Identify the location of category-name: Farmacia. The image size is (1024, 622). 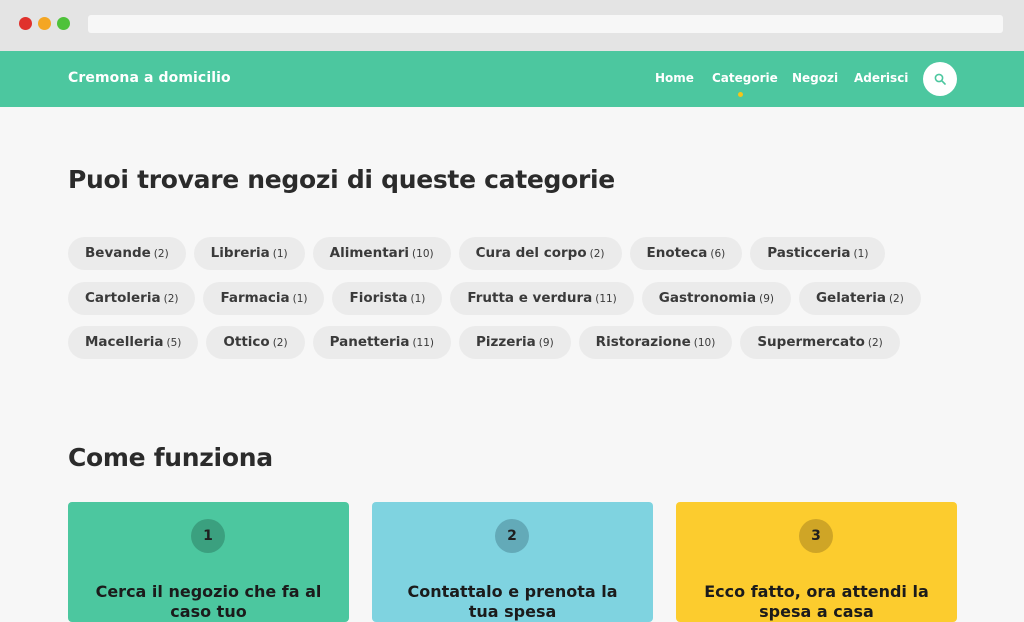
(255, 298).